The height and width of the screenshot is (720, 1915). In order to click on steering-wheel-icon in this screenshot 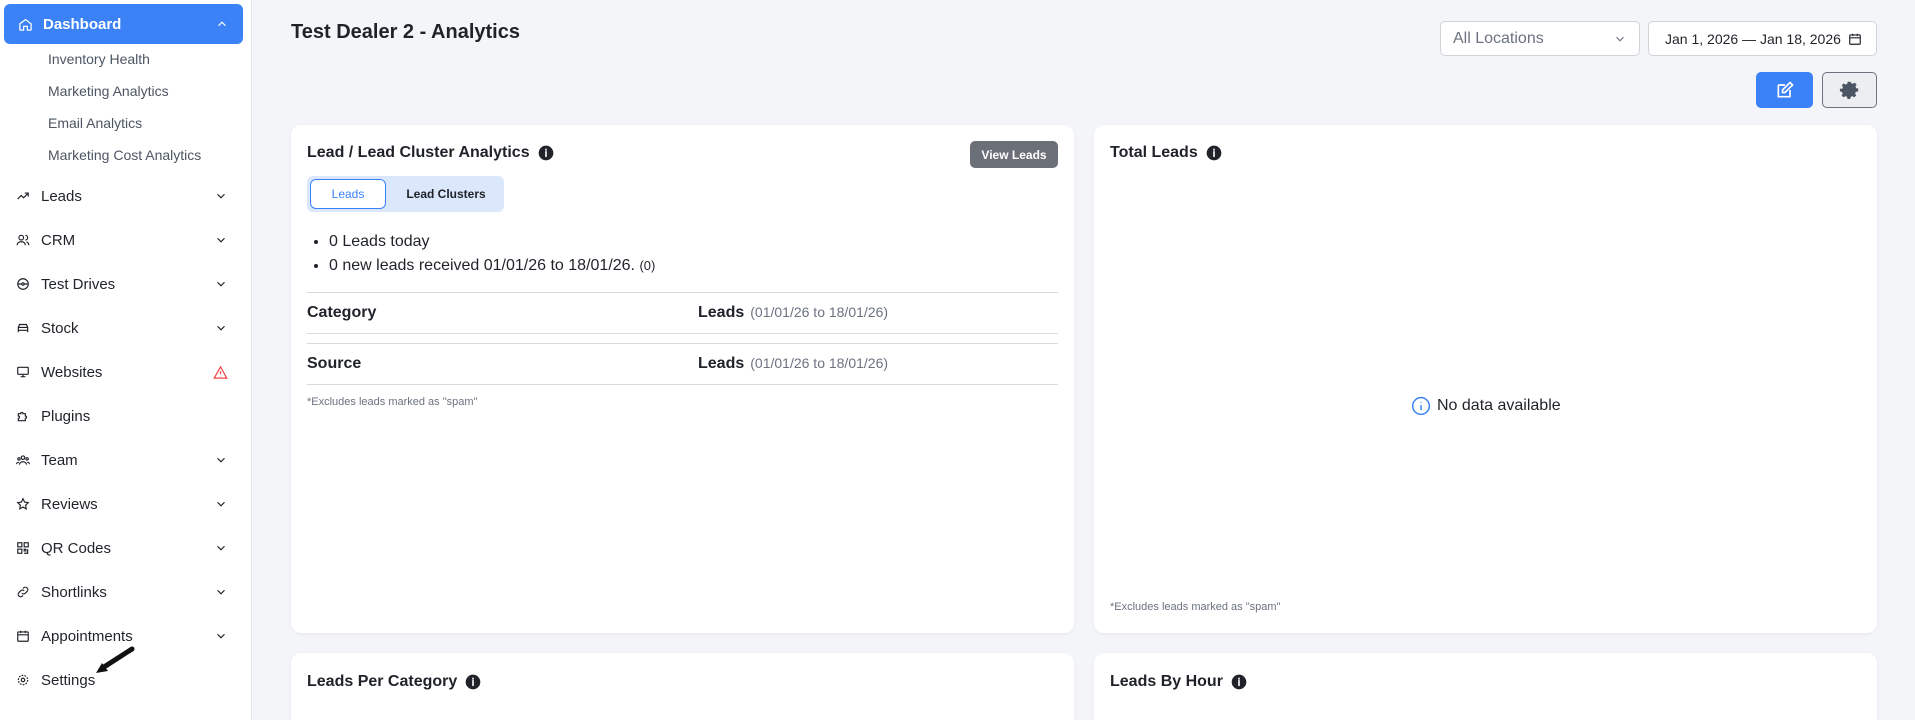, I will do `click(23, 284)`.